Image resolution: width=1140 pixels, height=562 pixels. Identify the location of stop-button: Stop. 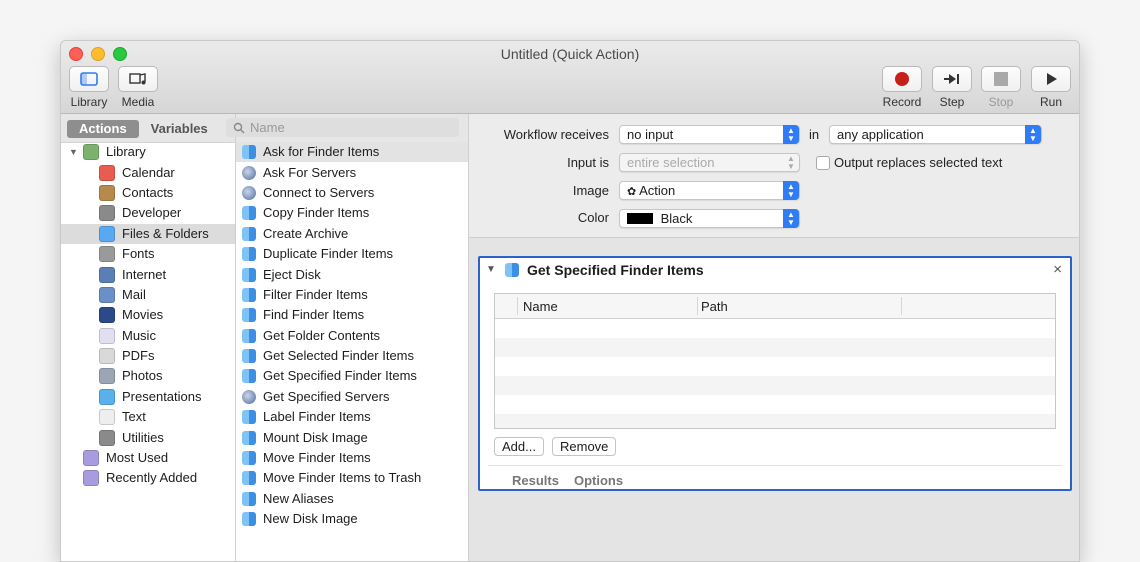
(1001, 87).